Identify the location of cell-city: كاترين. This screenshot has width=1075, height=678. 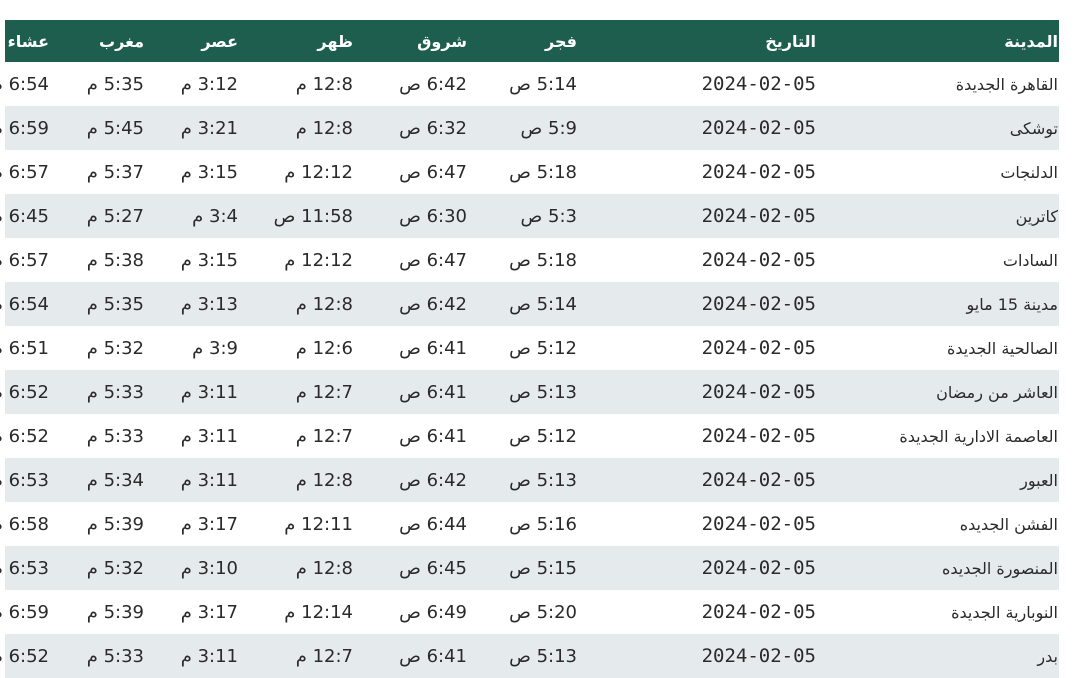
(1036, 216).